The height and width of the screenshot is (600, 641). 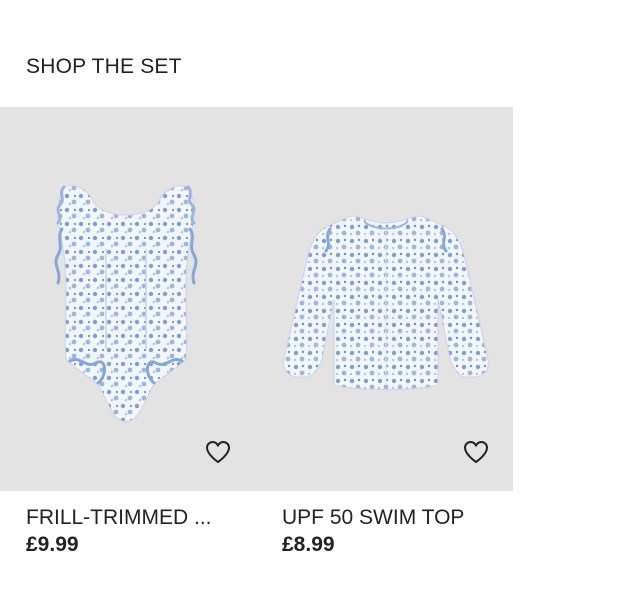 What do you see at coordinates (126, 303) in the screenshot?
I see `swimsuit-image` at bounding box center [126, 303].